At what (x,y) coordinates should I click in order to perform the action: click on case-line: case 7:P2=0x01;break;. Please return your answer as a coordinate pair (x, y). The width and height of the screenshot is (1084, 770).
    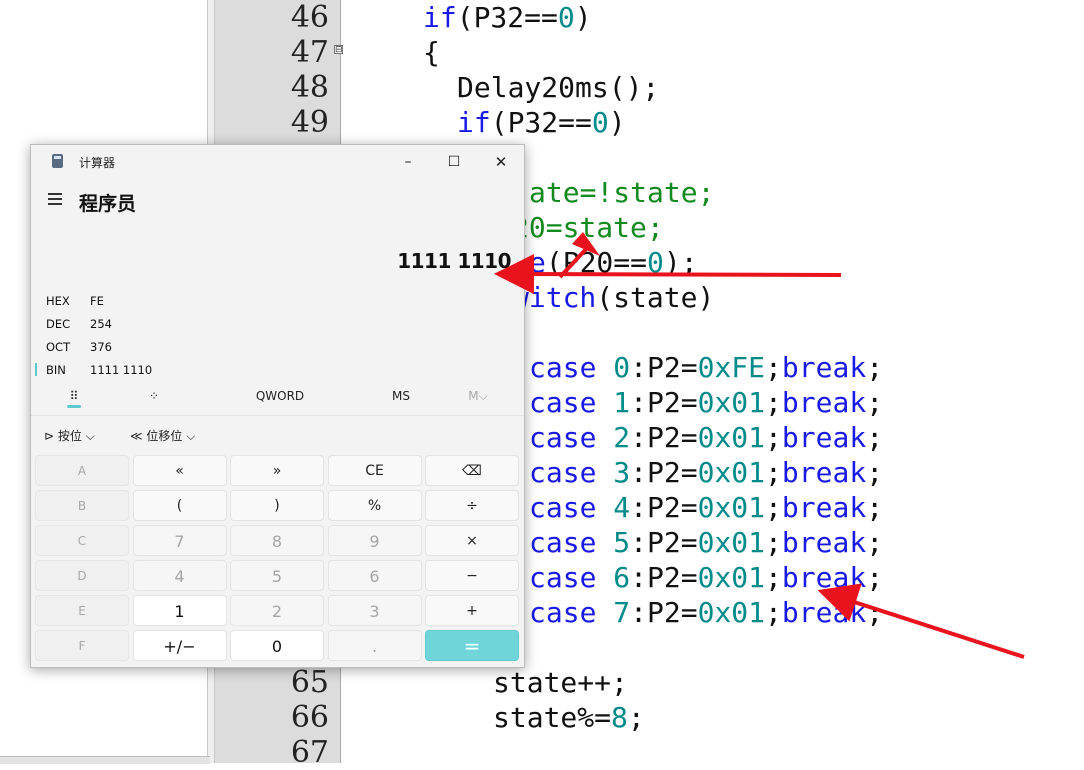
    Looking at the image, I should click on (706, 612).